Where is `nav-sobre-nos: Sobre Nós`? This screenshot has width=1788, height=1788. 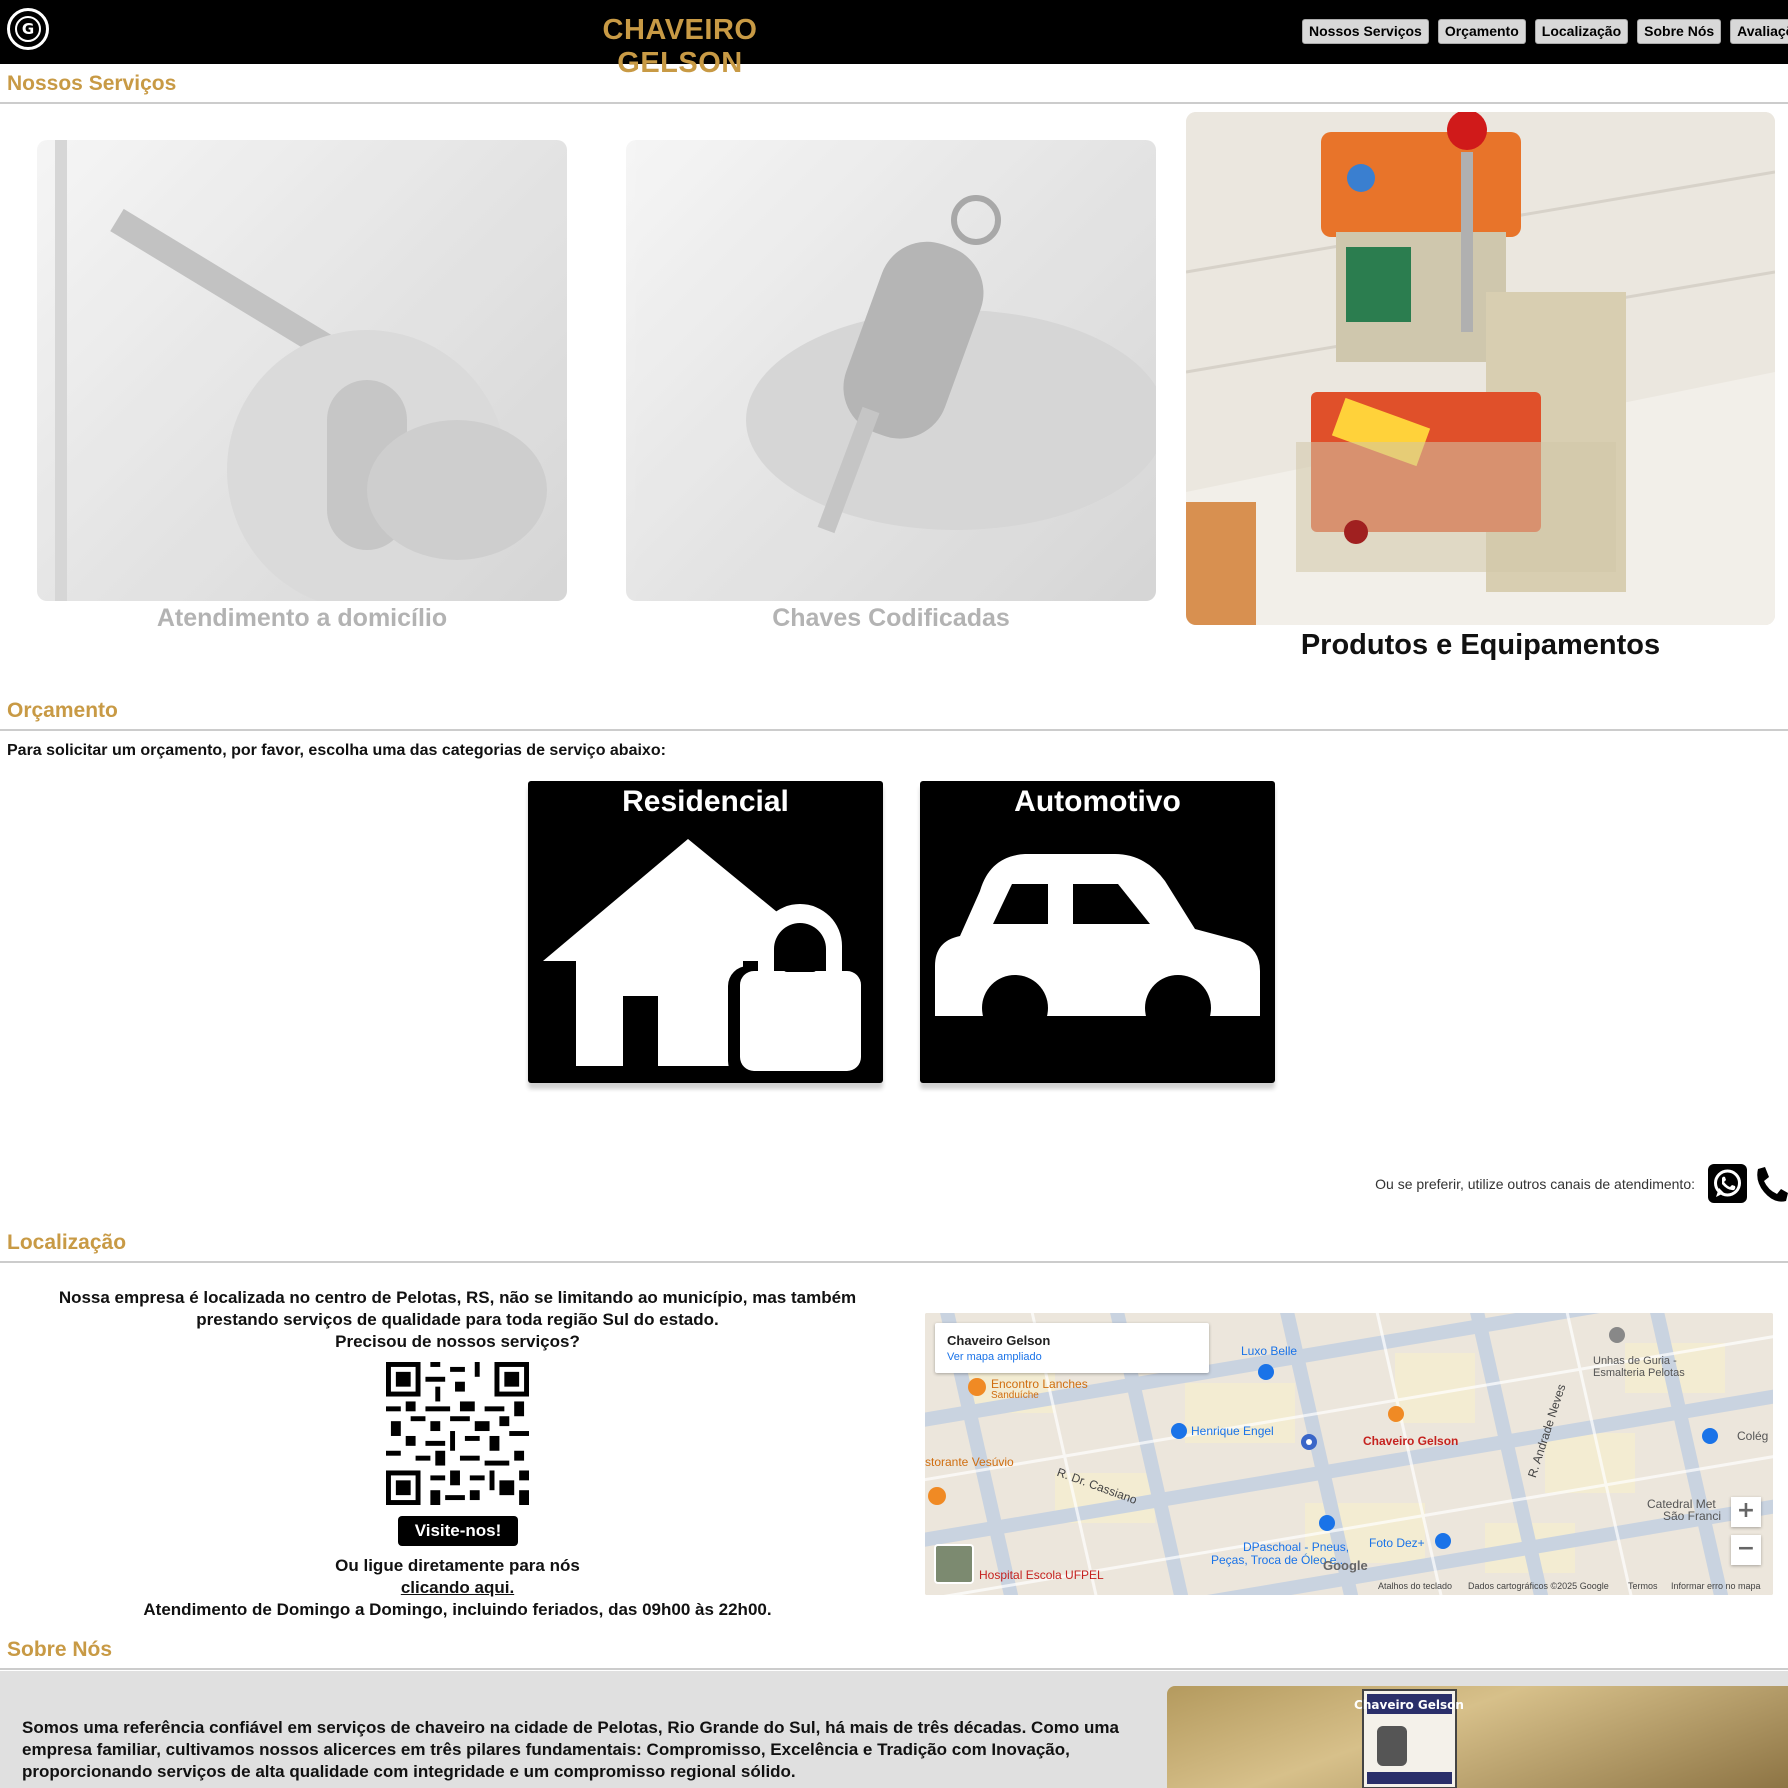
nav-sobre-nos: Sobre Nós is located at coordinates (1679, 31).